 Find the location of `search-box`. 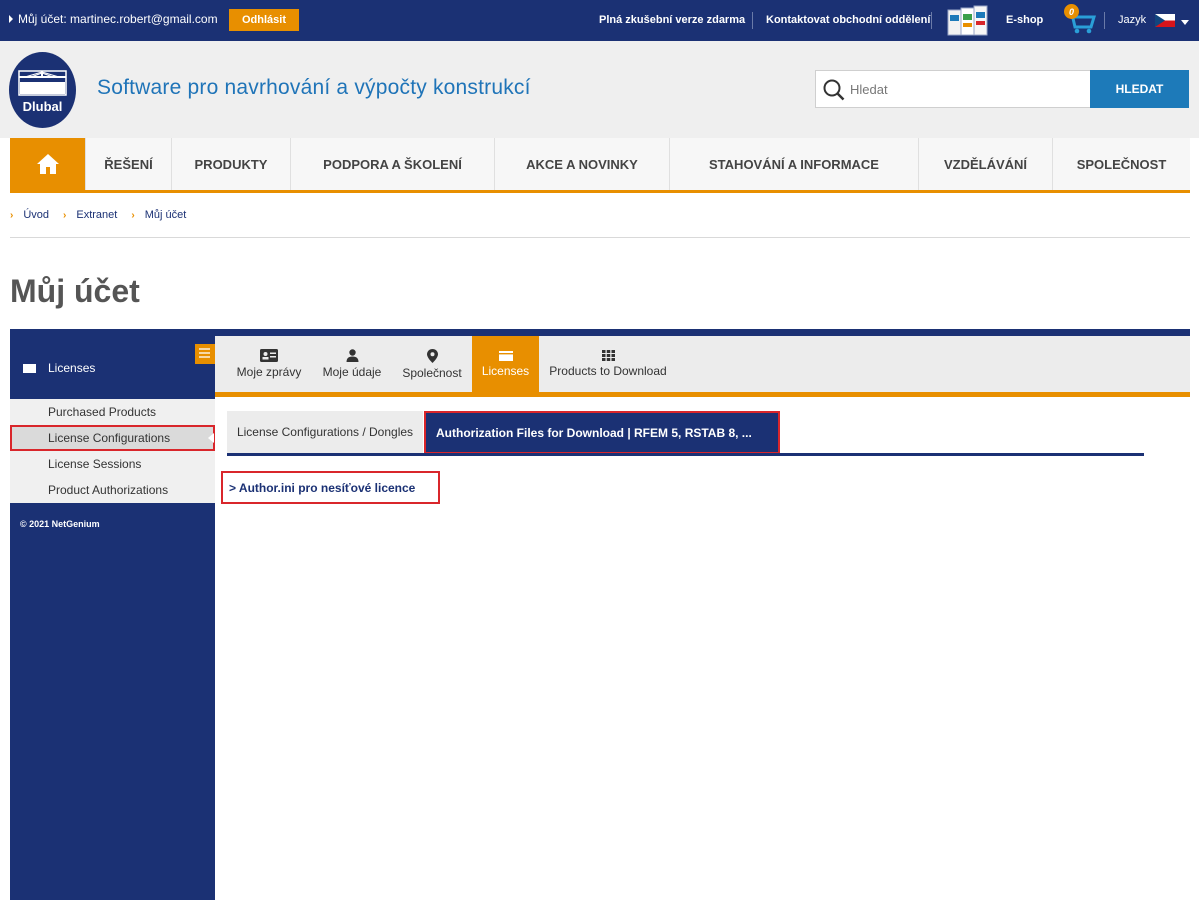

search-box is located at coordinates (953, 89).